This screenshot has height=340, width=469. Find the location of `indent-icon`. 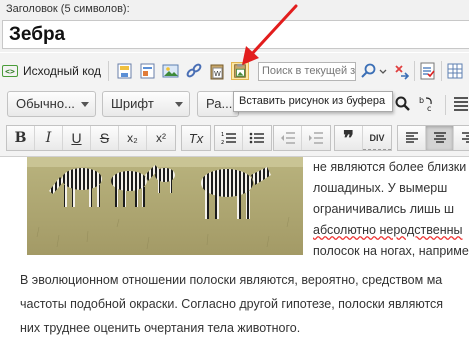

indent-icon is located at coordinates (316, 138).